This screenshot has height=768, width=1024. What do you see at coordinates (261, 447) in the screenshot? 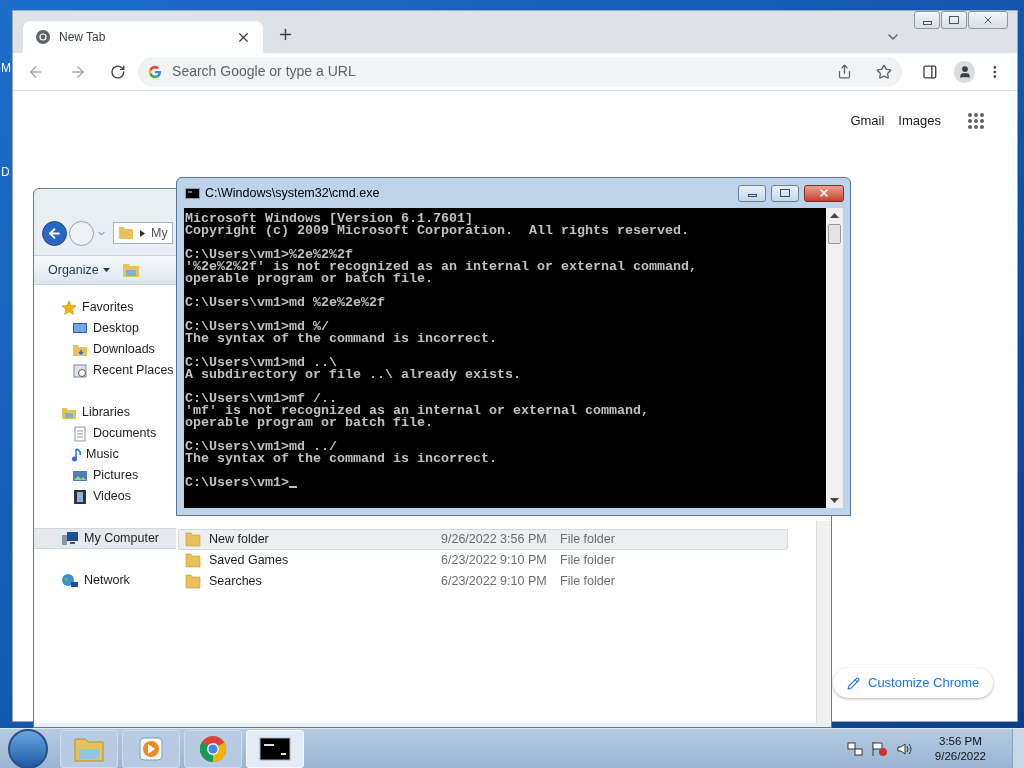
I see `console-line: C:\Users\vm1>md ../` at bounding box center [261, 447].